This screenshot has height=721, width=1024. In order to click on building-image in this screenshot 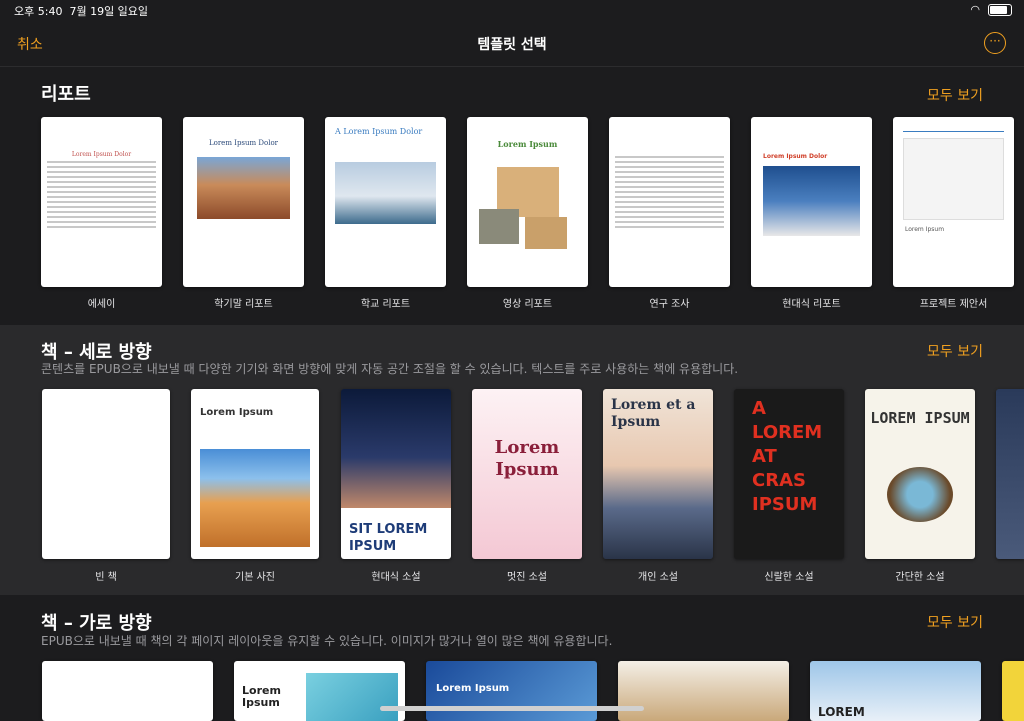, I will do `click(811, 201)`.